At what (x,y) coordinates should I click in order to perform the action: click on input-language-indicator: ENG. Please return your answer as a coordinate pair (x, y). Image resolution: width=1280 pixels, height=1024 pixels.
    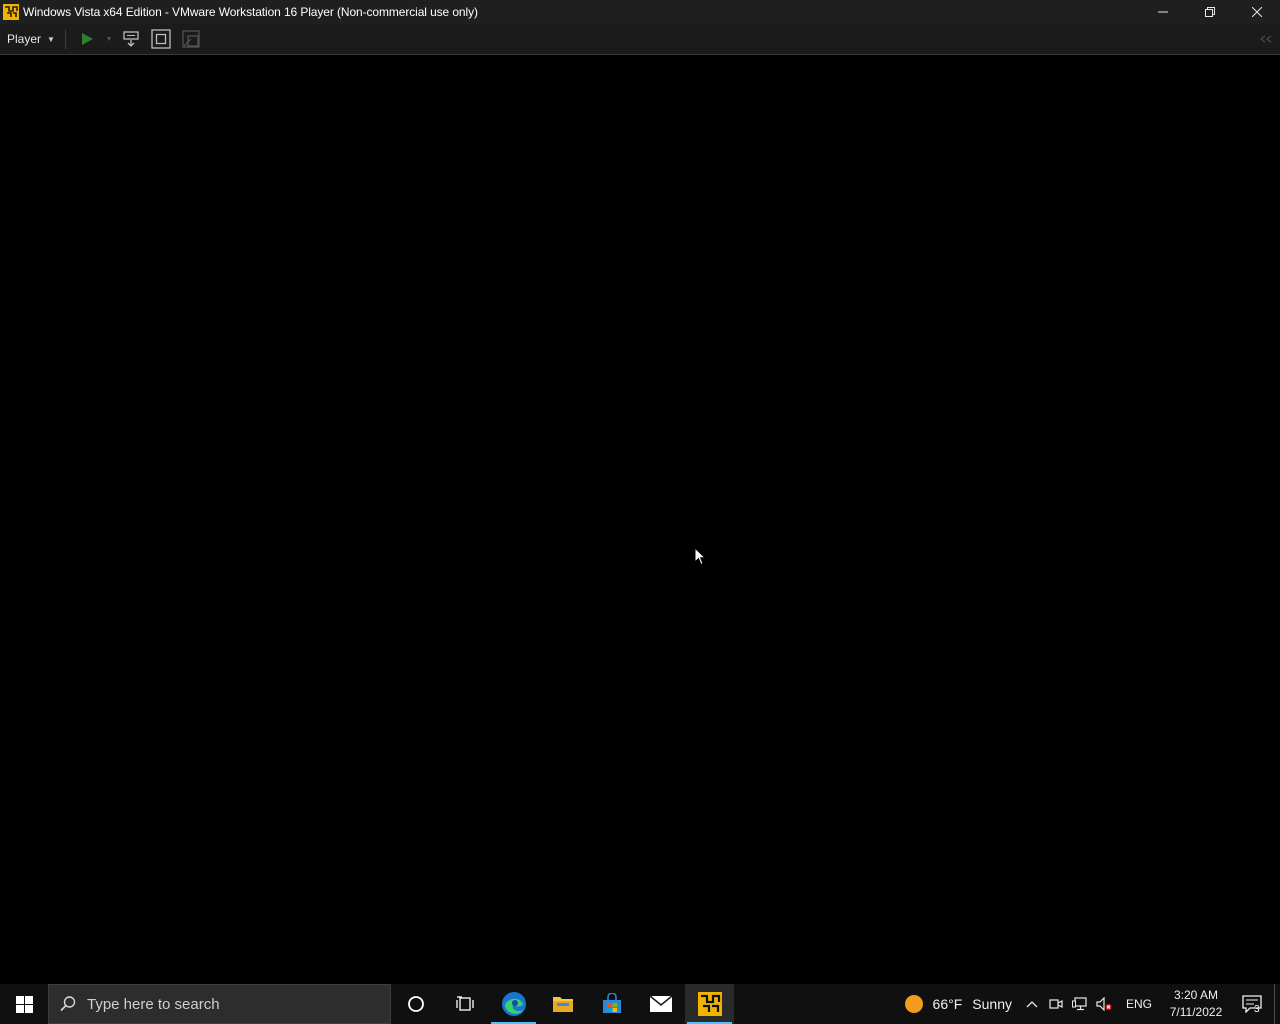
    Looking at the image, I should click on (1139, 1004).